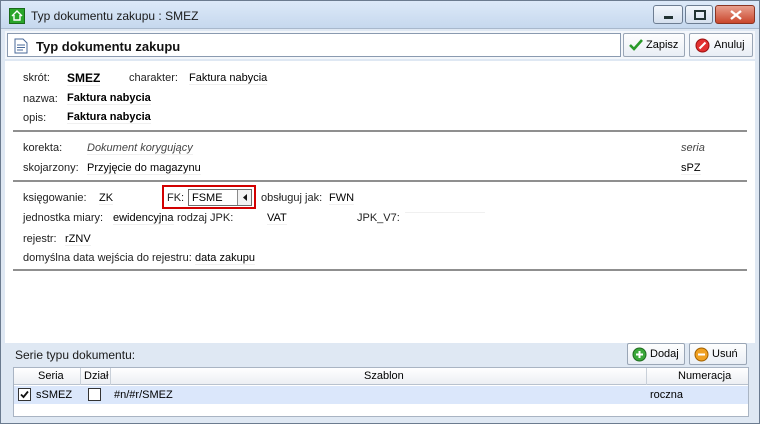  I want to click on nazwa-label: nazwa:, so click(40, 99).